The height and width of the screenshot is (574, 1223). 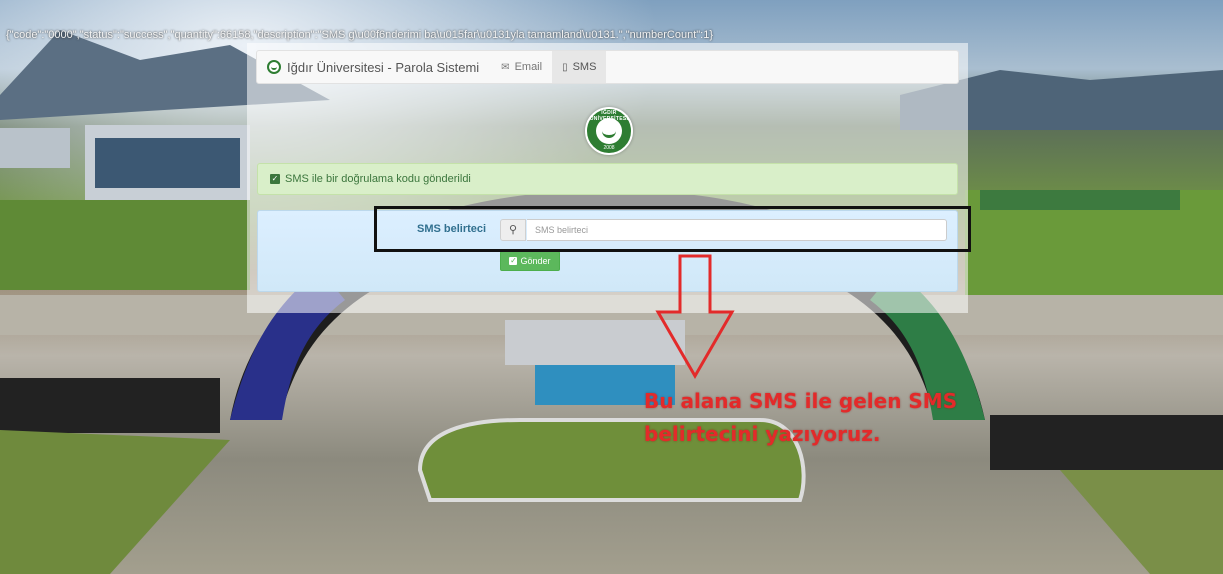 What do you see at coordinates (275, 179) in the screenshot?
I see `checkbox-checked-icon: ✓` at bounding box center [275, 179].